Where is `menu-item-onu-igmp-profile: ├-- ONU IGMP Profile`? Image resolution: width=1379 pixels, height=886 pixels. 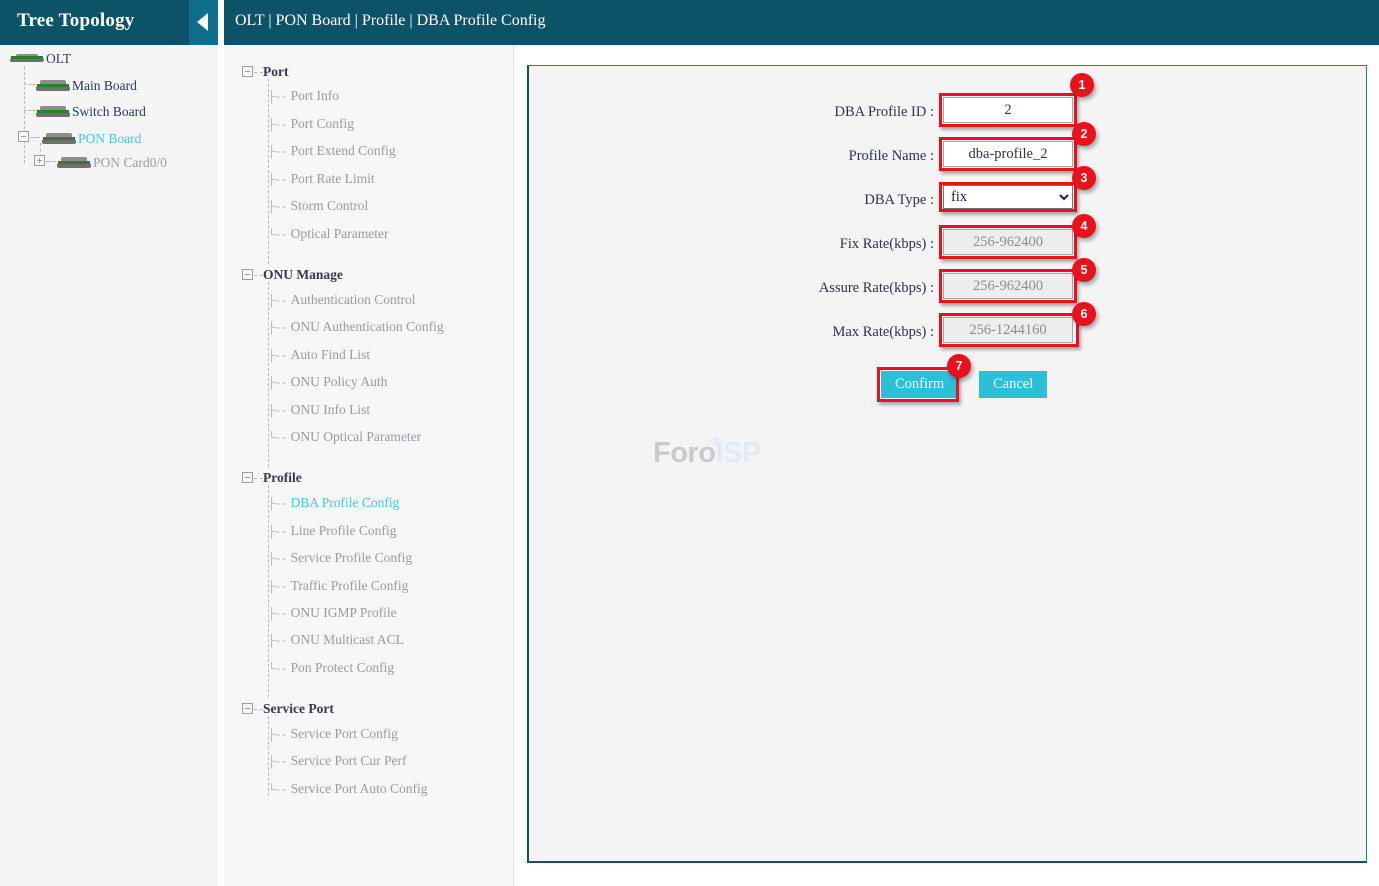
menu-item-onu-igmp-profile: ├-- ONU IGMP Profile is located at coordinates (332, 613).